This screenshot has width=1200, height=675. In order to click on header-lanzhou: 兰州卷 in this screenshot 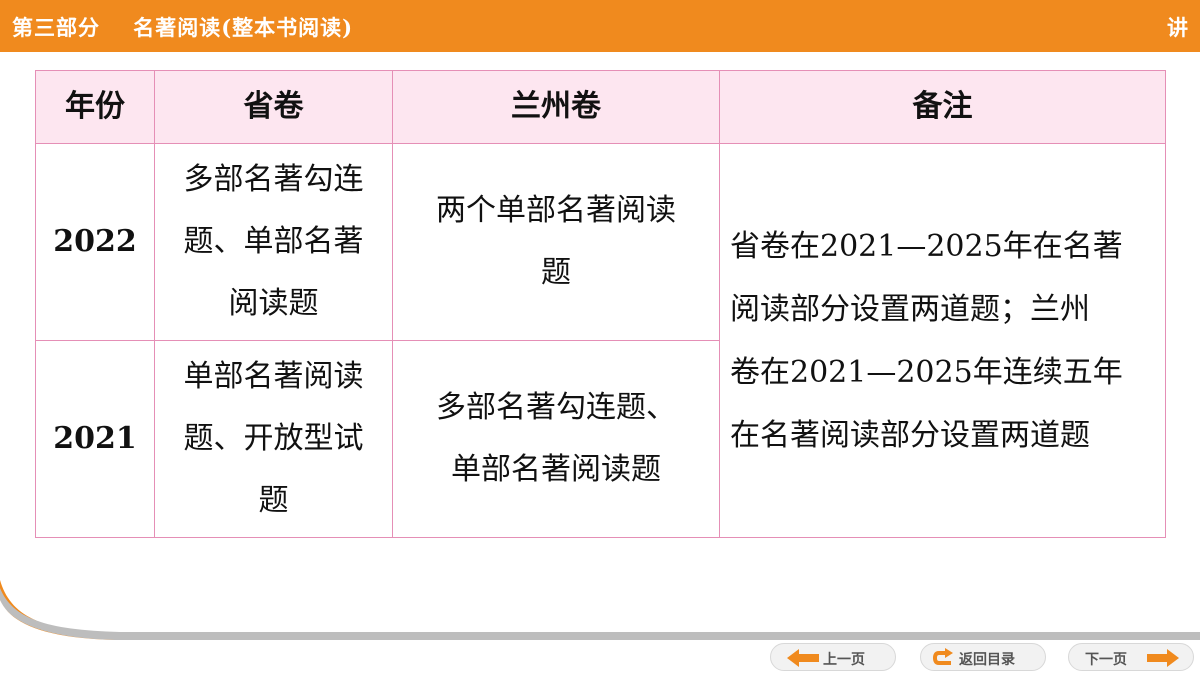, I will do `click(556, 107)`.